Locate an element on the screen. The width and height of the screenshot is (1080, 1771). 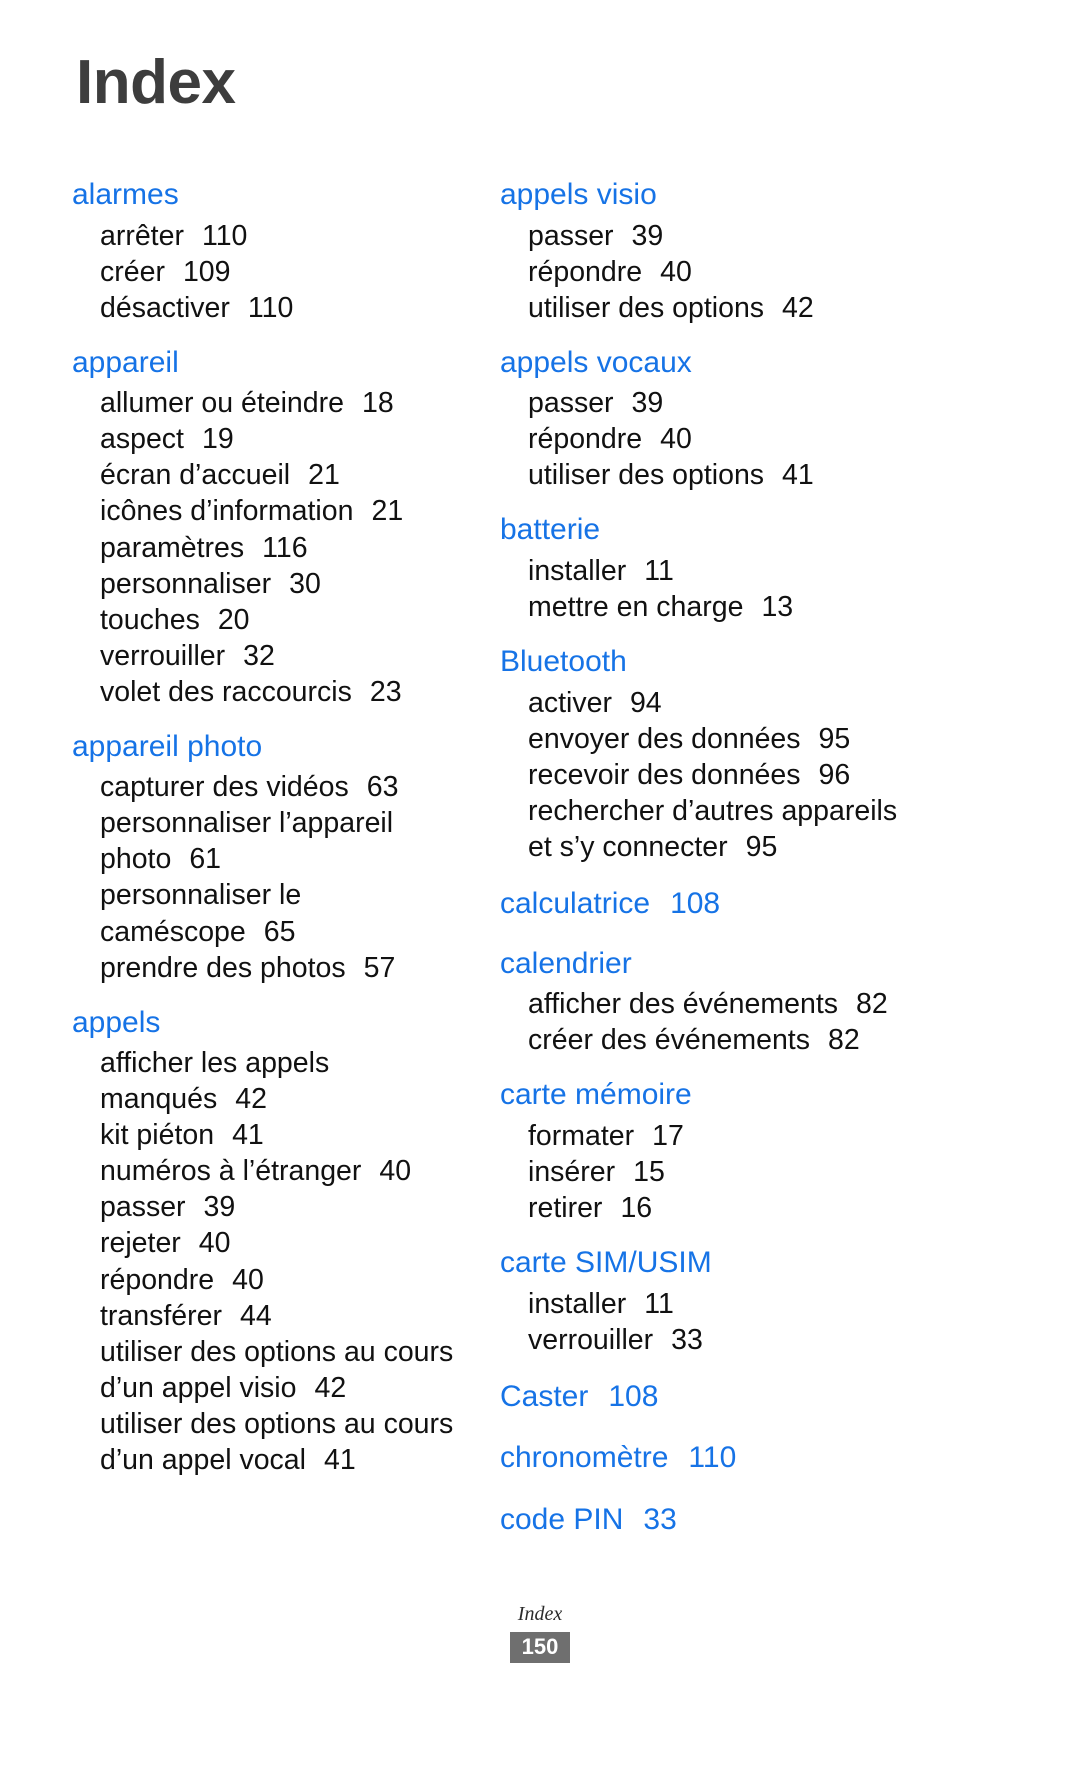
index-subentry: écran d’accueil 21 is located at coordinates (282, 475).